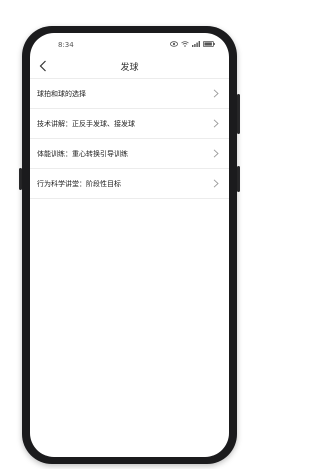 This screenshot has height=469, width=320. I want to click on list-item-label: 体能训练：重心转换引导训练, so click(82, 153).